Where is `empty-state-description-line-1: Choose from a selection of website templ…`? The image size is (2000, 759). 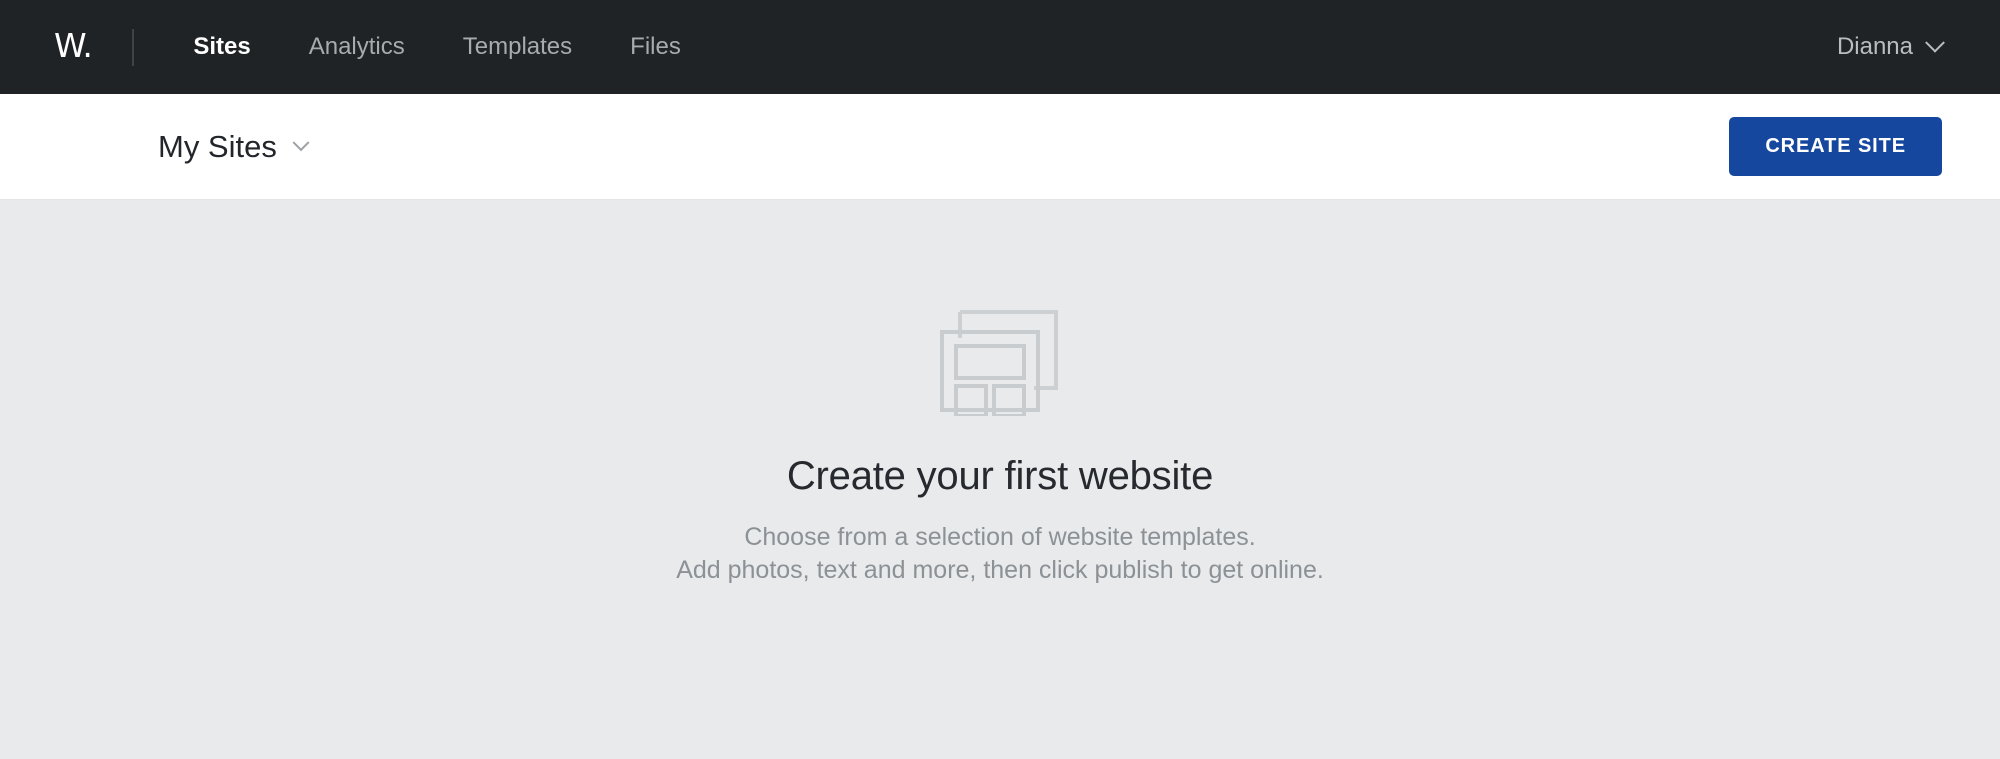 empty-state-description-line-1: Choose from a selection of website templ… is located at coordinates (1000, 537).